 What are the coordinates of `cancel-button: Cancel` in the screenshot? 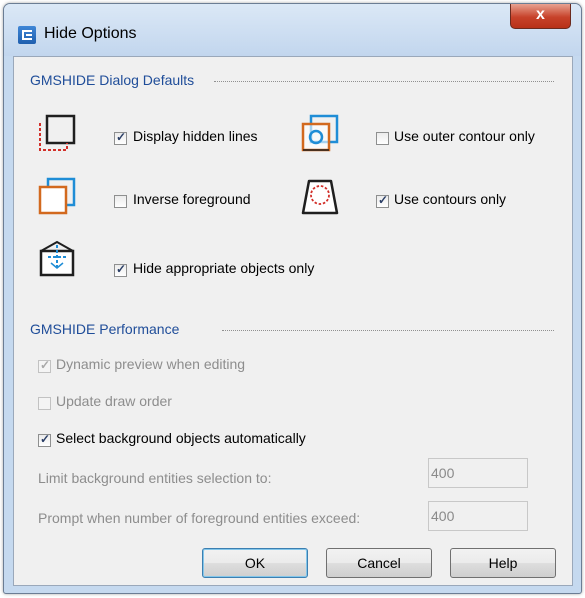 It's located at (379, 563).